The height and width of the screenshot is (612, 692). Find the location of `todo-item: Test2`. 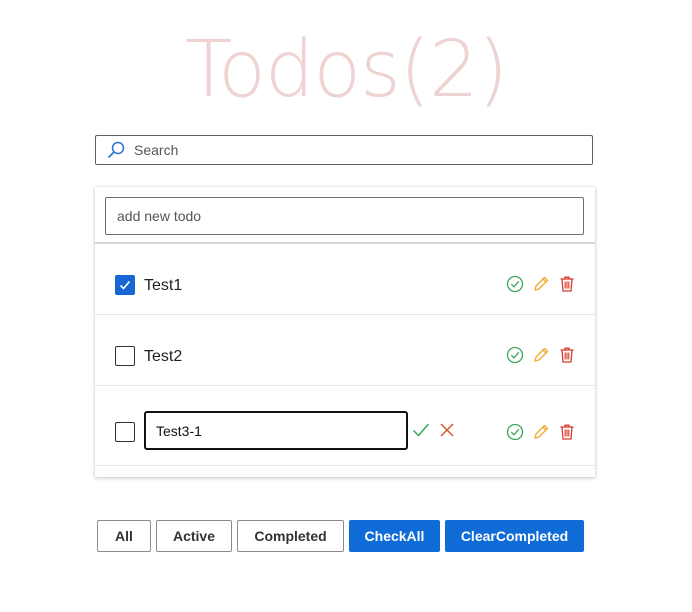

todo-item: Test2 is located at coordinates (345, 350).